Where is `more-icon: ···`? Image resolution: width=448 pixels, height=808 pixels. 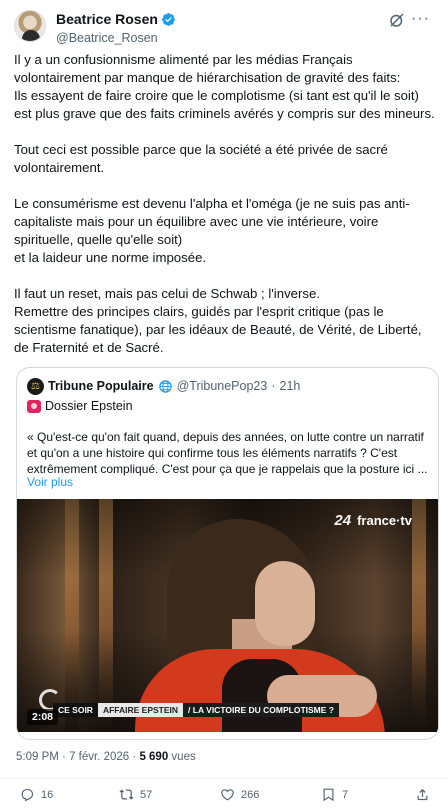 more-icon: ··· is located at coordinates (420, 19).